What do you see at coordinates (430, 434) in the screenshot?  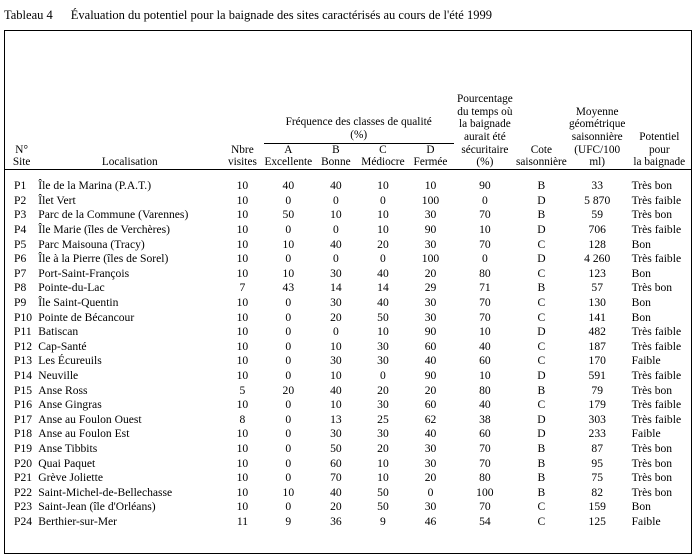 I see `cell-classe-d: 40` at bounding box center [430, 434].